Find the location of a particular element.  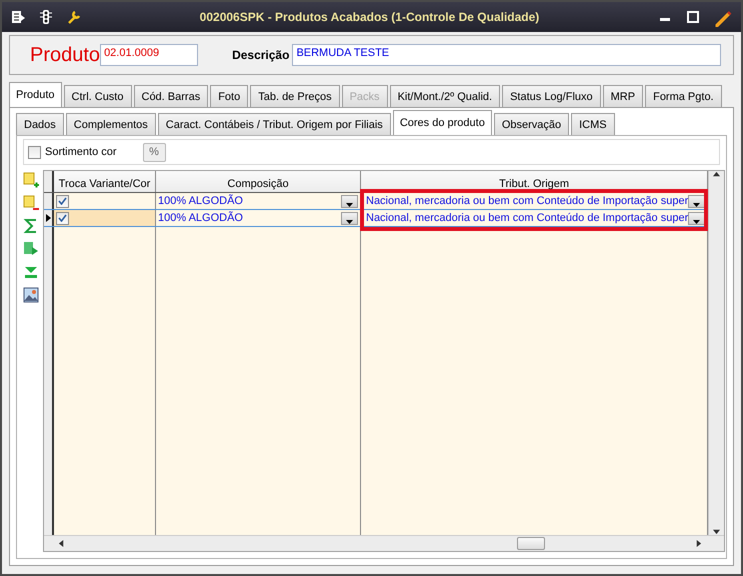

tab: Produto is located at coordinates (35, 94).